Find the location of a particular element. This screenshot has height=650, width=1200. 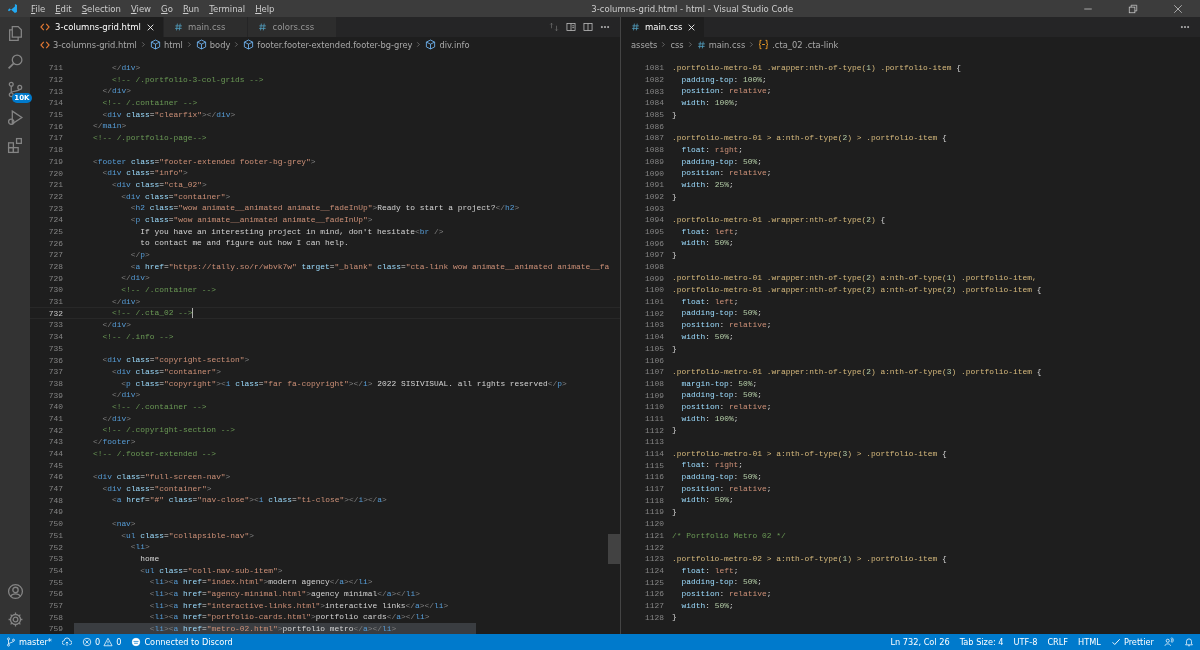

feedback-icon is located at coordinates (1169, 642).